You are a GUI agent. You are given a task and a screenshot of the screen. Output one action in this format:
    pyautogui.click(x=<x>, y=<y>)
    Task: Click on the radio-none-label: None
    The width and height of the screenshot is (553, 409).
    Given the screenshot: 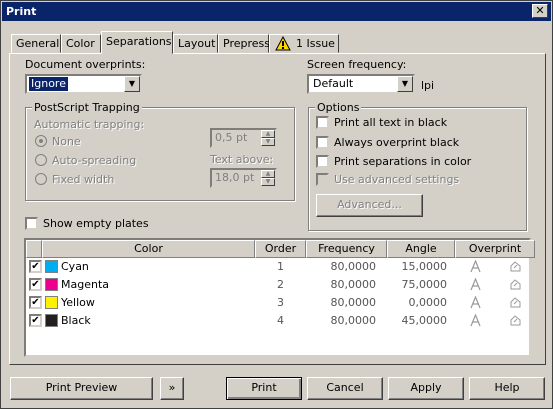 What is the action you would take?
    pyautogui.click(x=66, y=141)
    